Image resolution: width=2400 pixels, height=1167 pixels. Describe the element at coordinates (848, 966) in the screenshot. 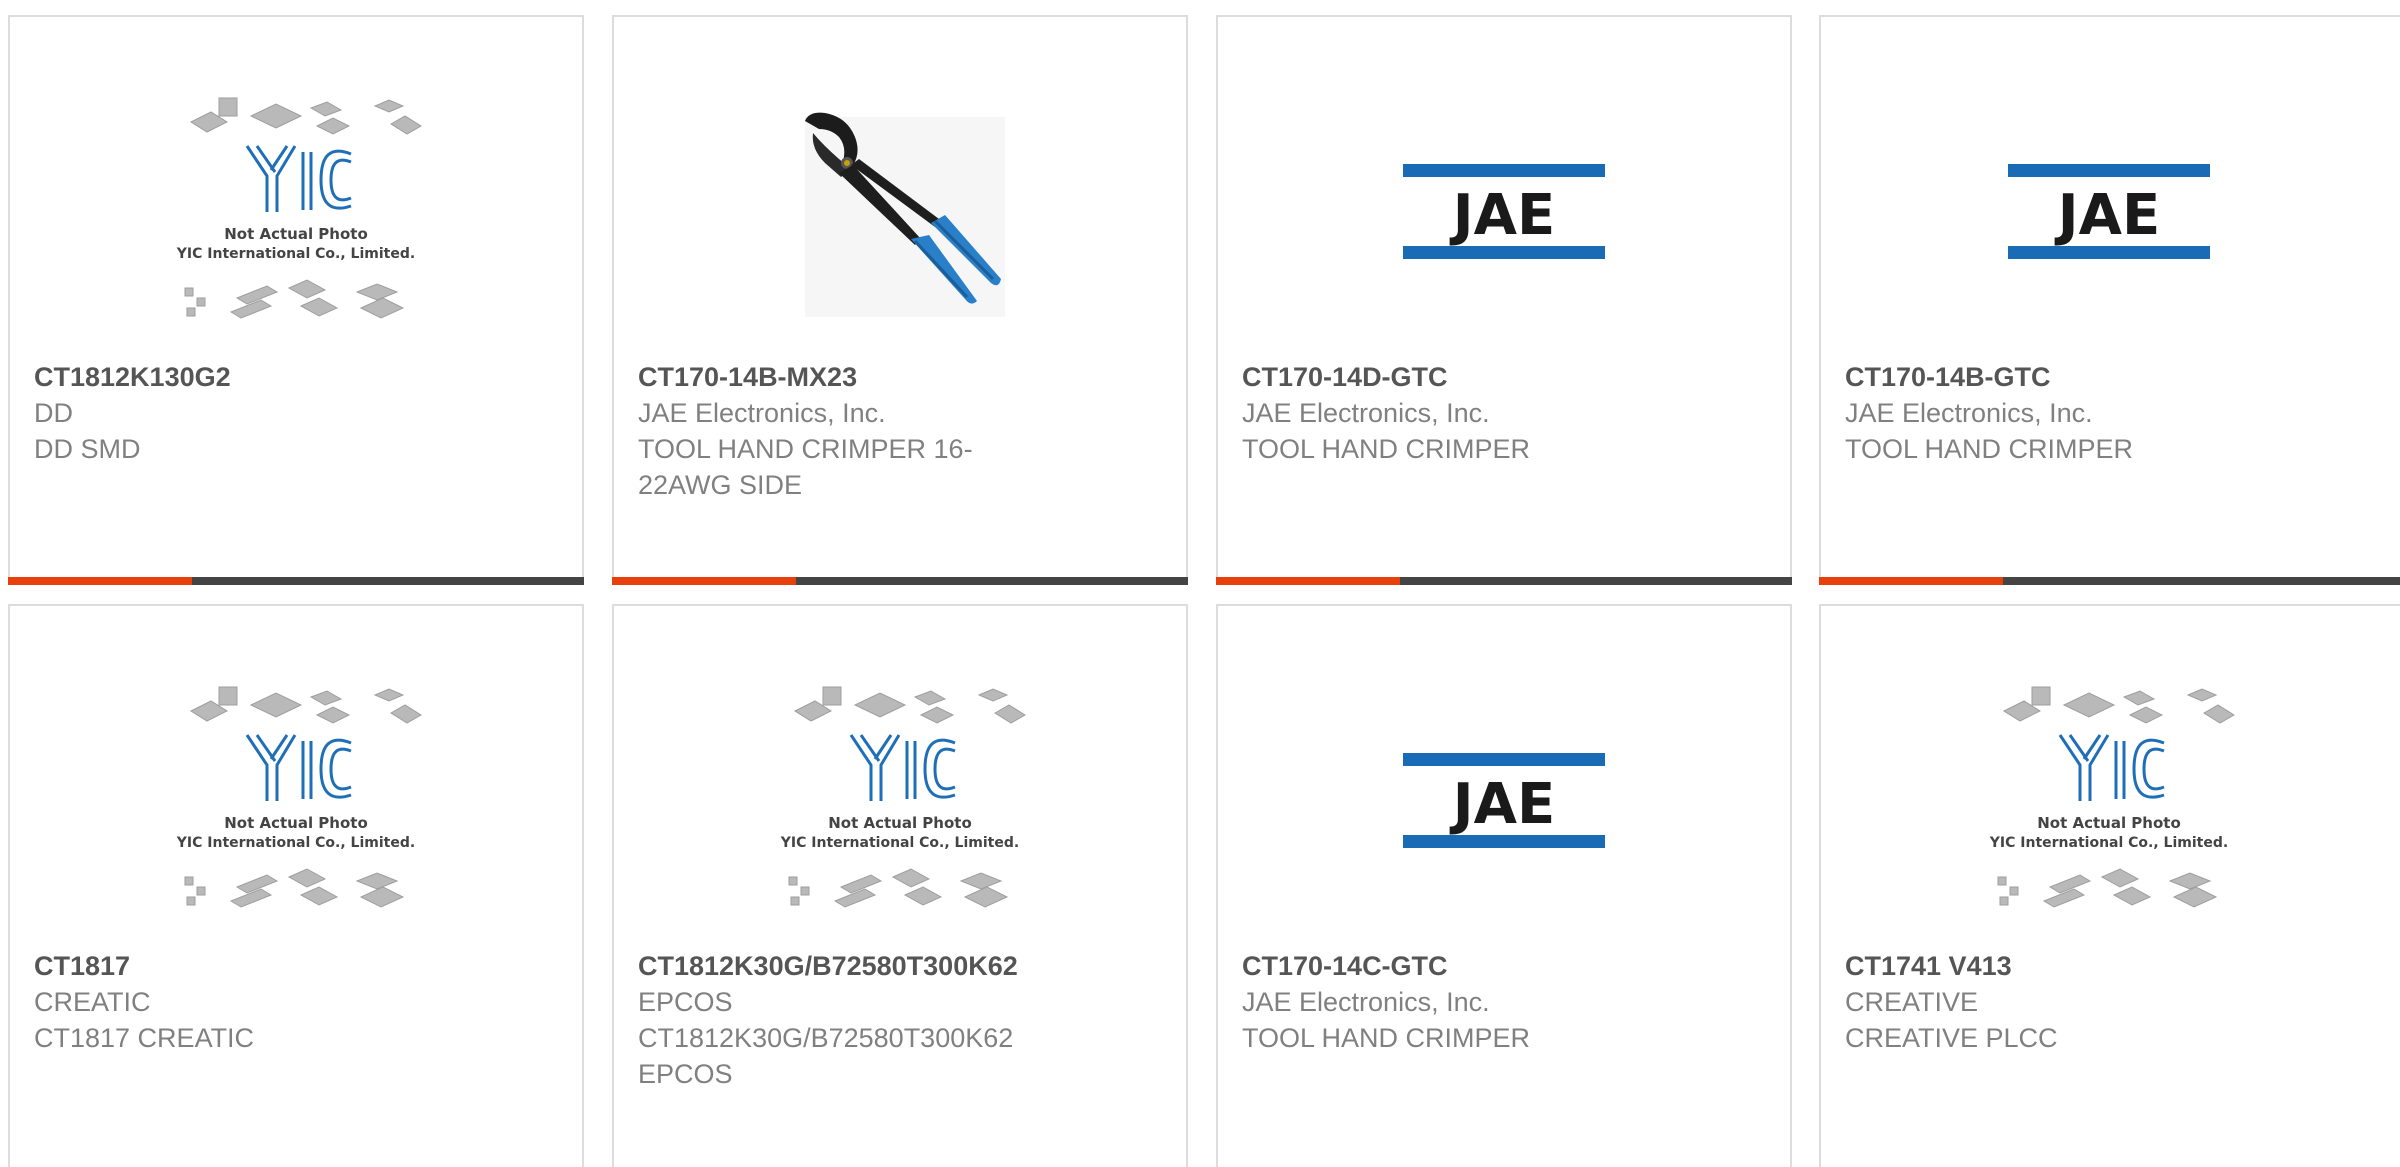

I see `part-number-link: CT1812K30G/B72580T300K62` at that location.